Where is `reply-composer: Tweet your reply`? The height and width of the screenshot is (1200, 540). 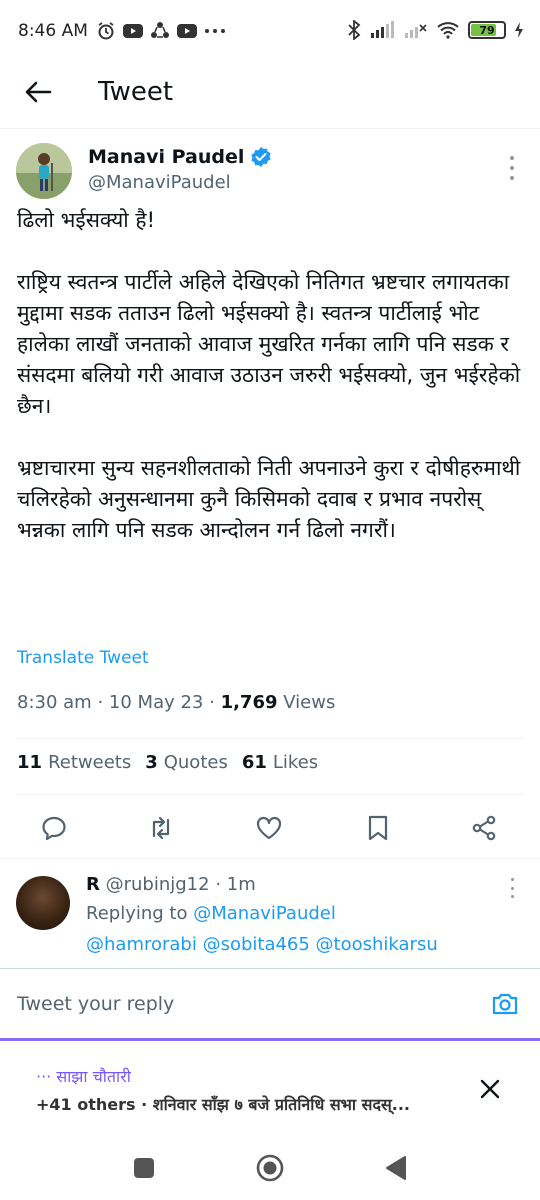 reply-composer: Tweet your reply is located at coordinates (270, 1003).